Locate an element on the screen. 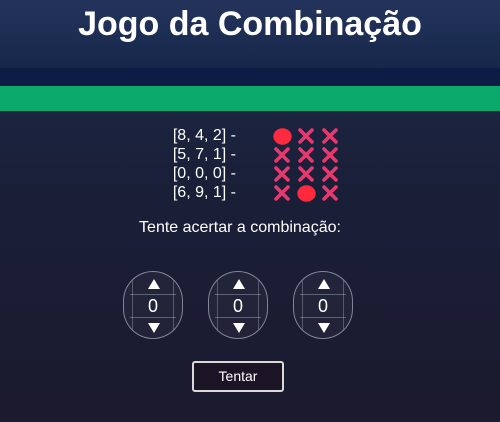  history-row: [6, 9, 1] - is located at coordinates (250, 192).